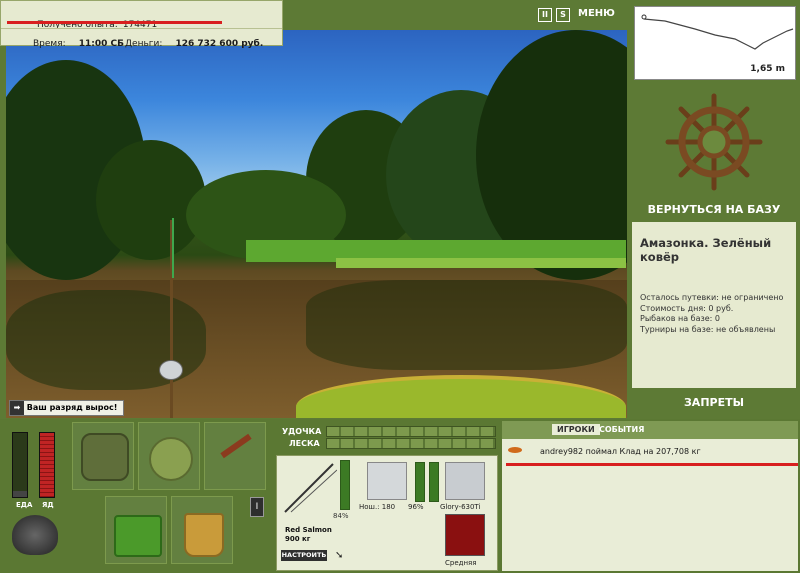 The width and height of the screenshot is (800, 573). Describe the element at coordinates (171, 370) in the screenshot. I see `reel-icon` at that location.